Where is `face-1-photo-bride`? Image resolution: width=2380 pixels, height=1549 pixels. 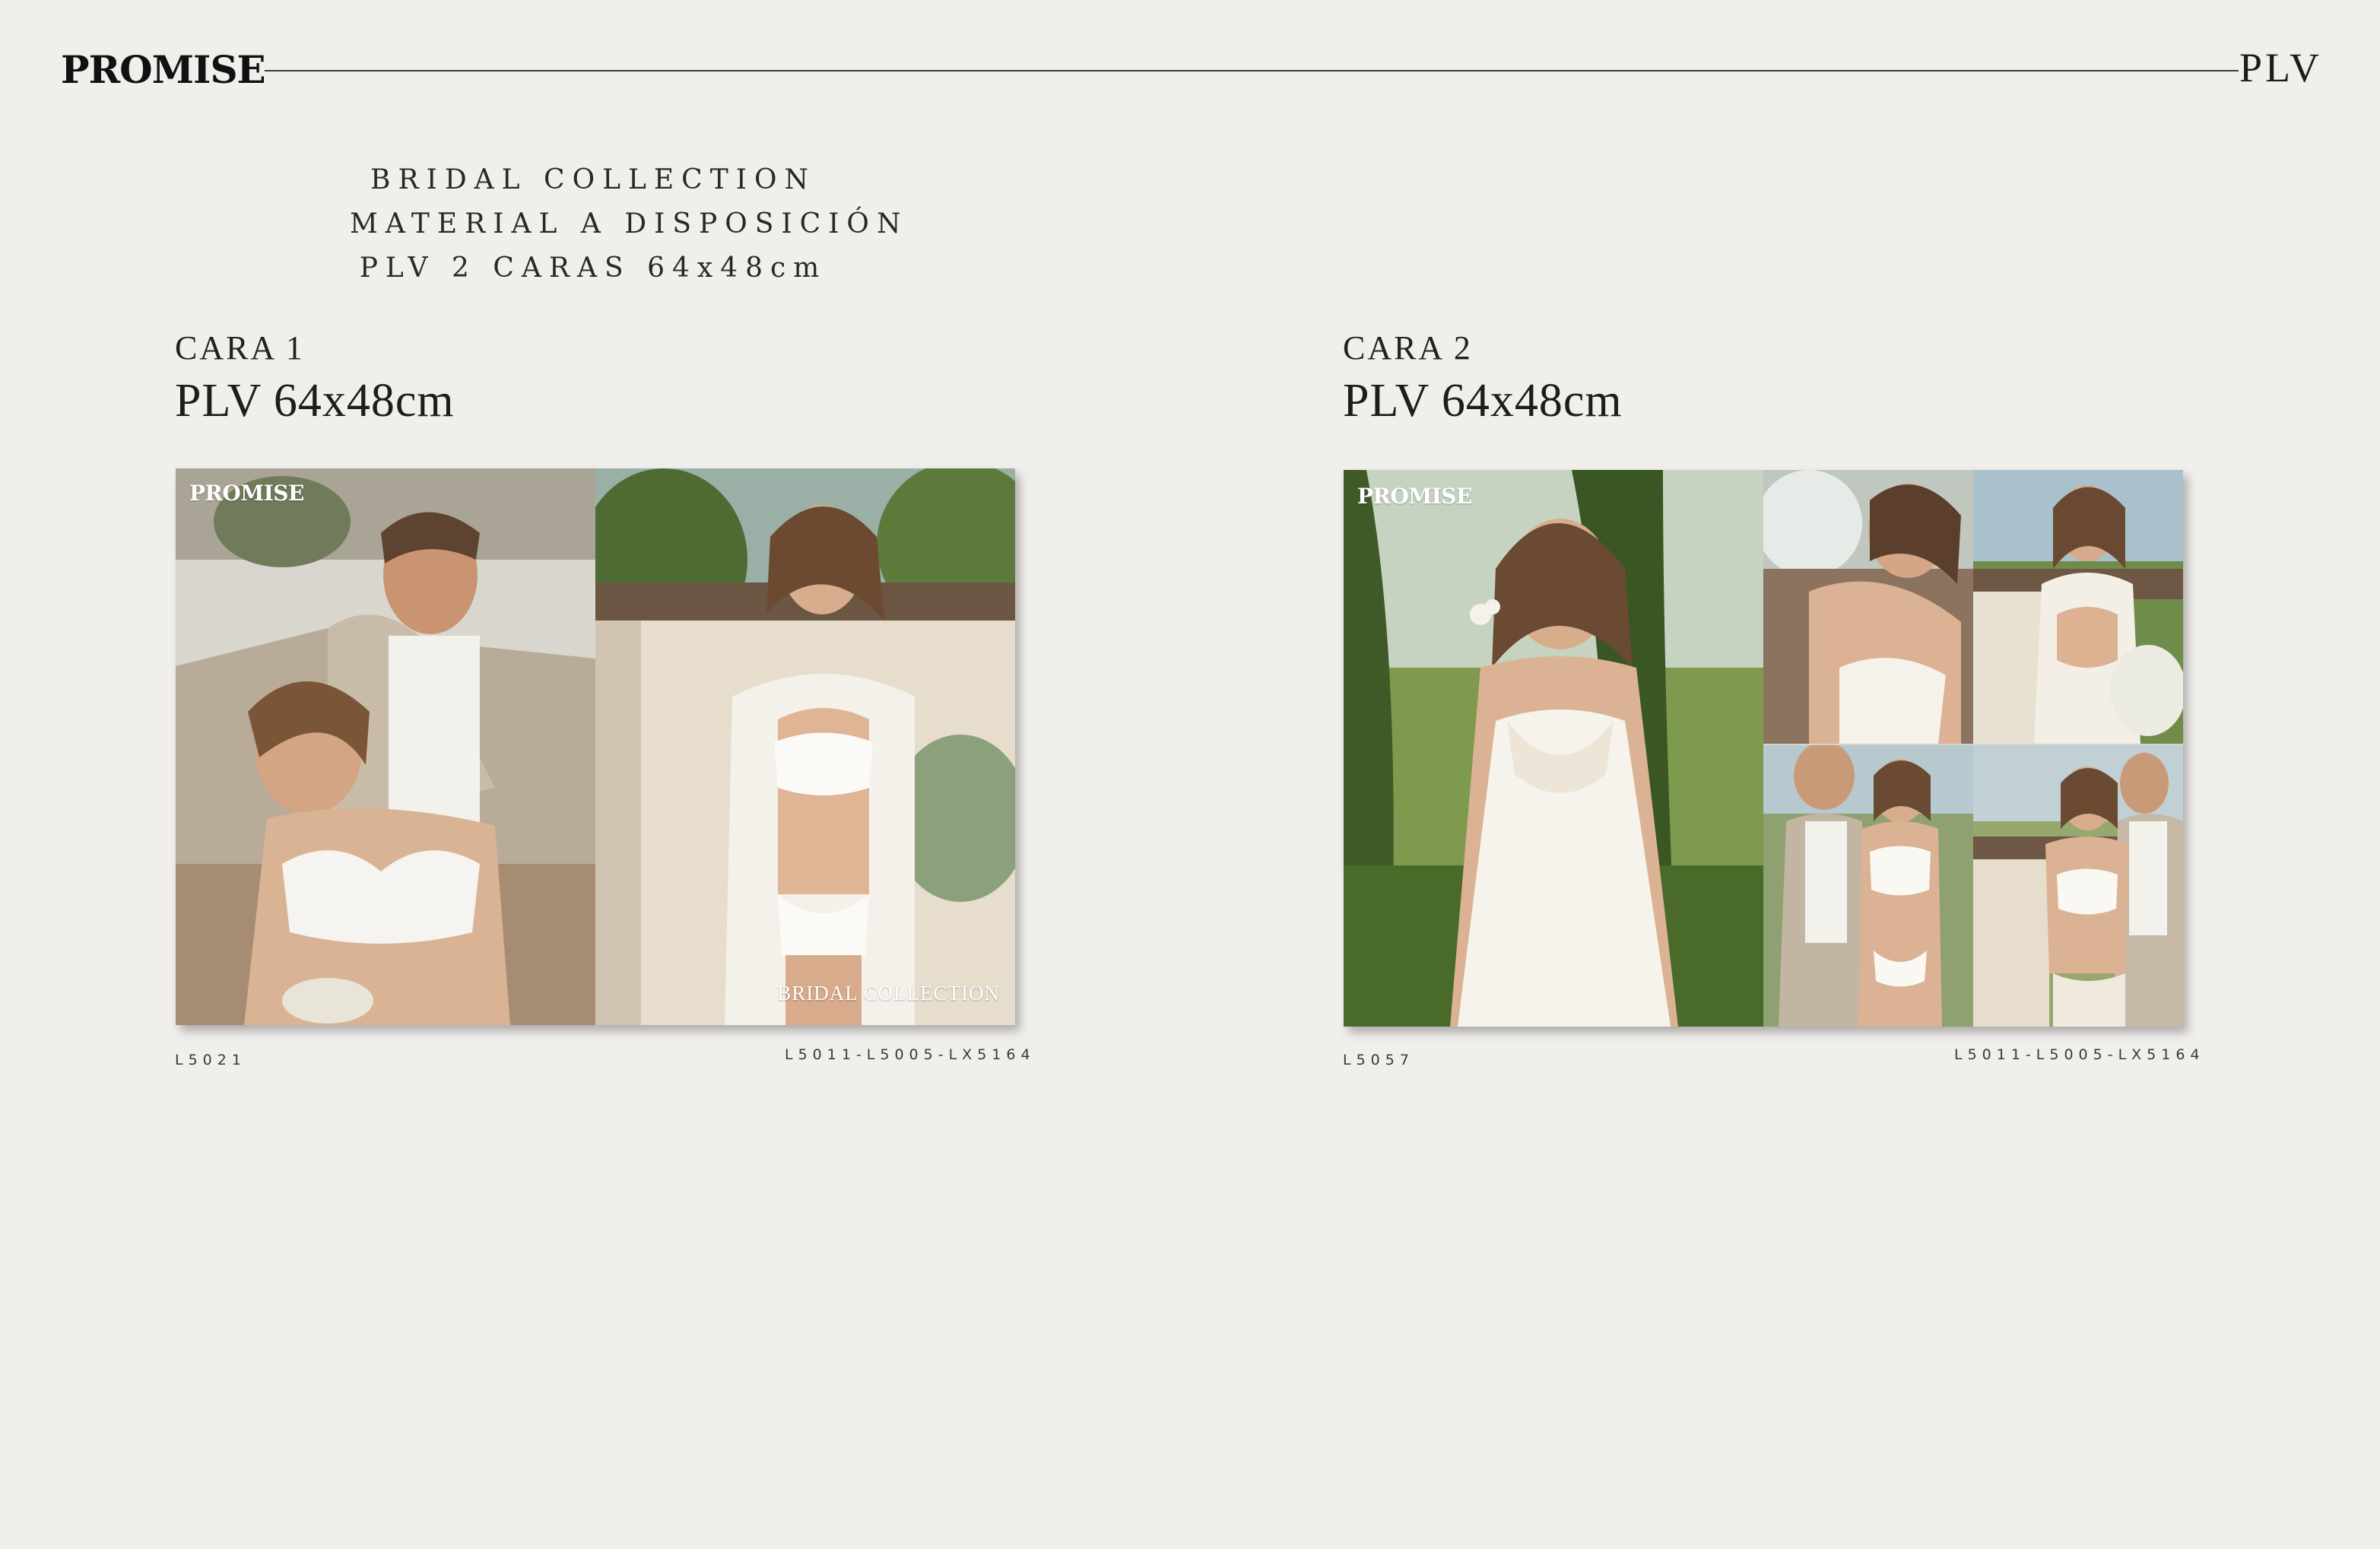 face-1-photo-bride is located at coordinates (805, 746).